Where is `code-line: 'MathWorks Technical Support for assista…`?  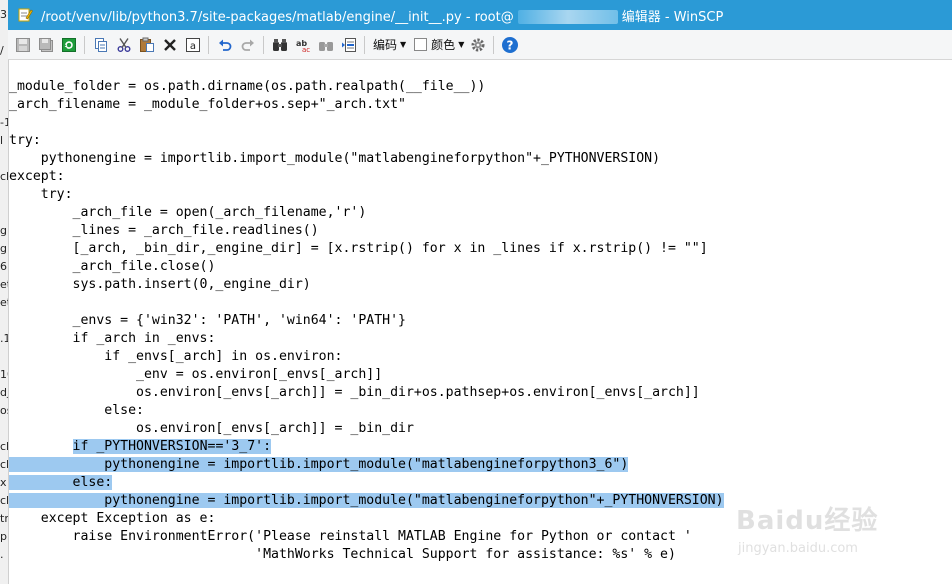 code-line: 'MathWorks Technical Support for assista… is located at coordinates (366, 556).